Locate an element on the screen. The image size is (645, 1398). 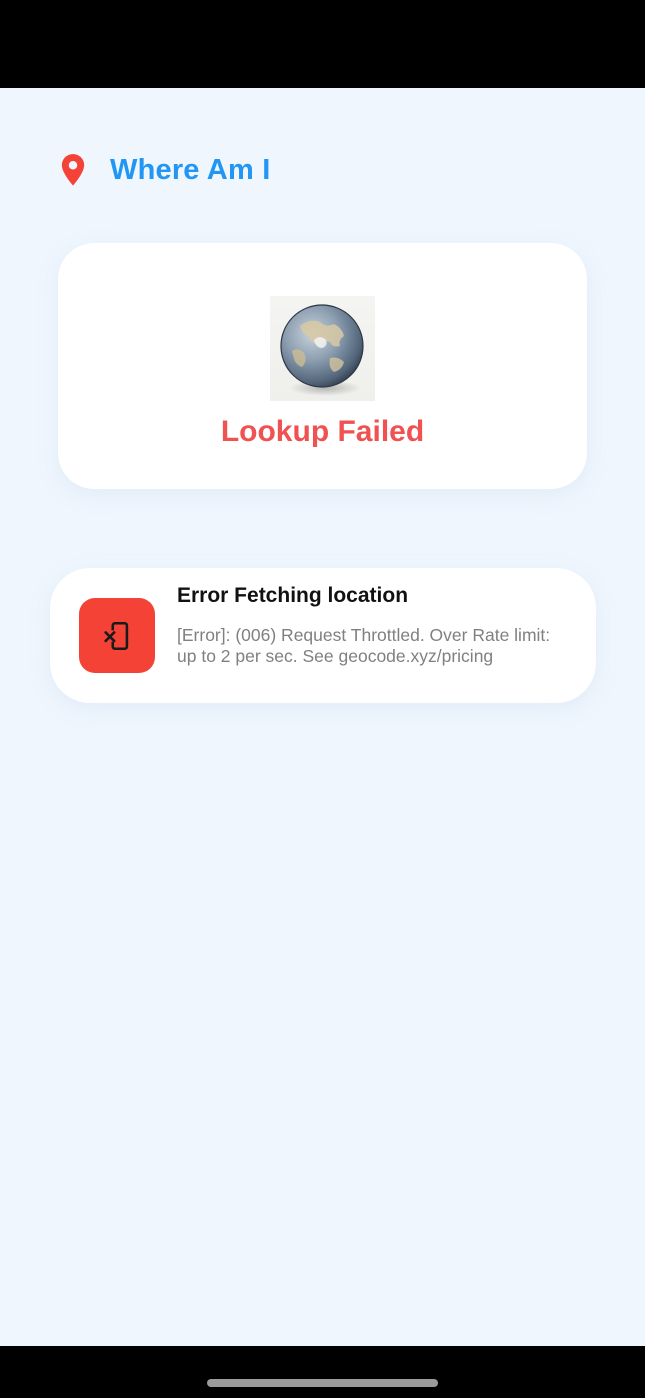
error-title: Error Fetching location is located at coordinates (293, 595).